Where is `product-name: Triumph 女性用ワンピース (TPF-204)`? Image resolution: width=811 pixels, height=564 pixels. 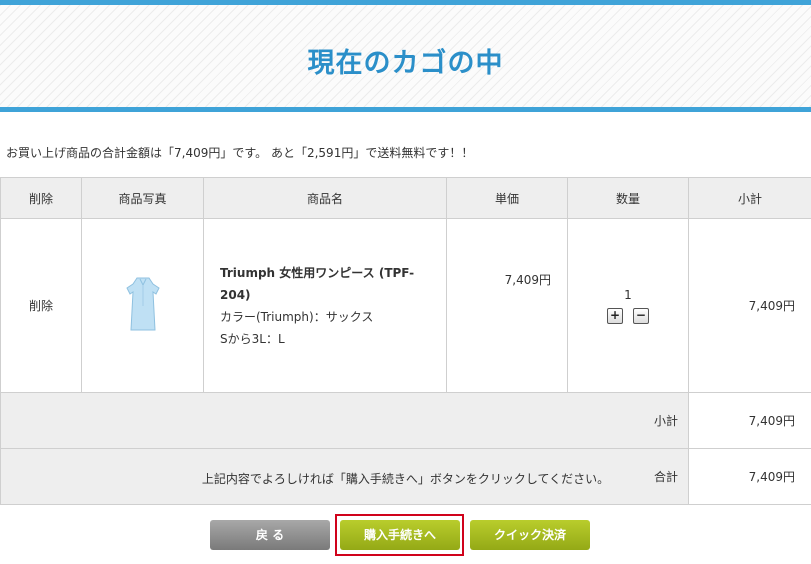 product-name: Triumph 女性用ワンピース (TPF-204) is located at coordinates (317, 283).